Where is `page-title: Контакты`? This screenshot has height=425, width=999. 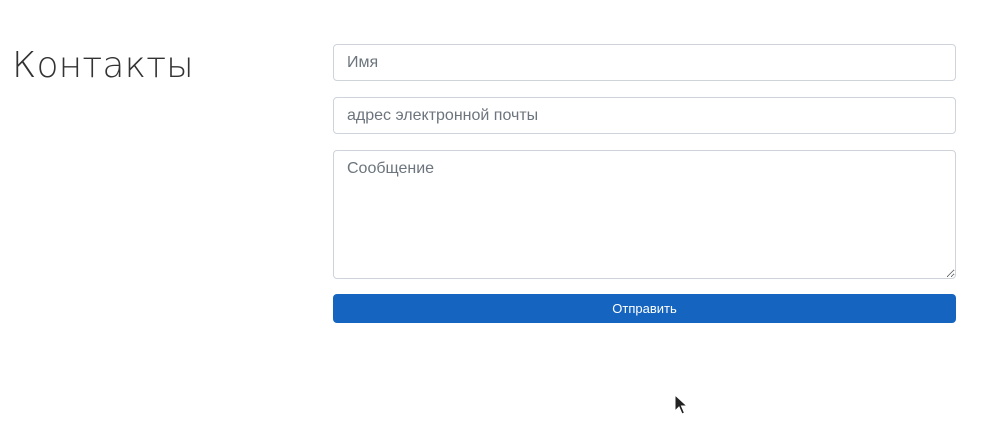 page-title: Контакты is located at coordinates (103, 65).